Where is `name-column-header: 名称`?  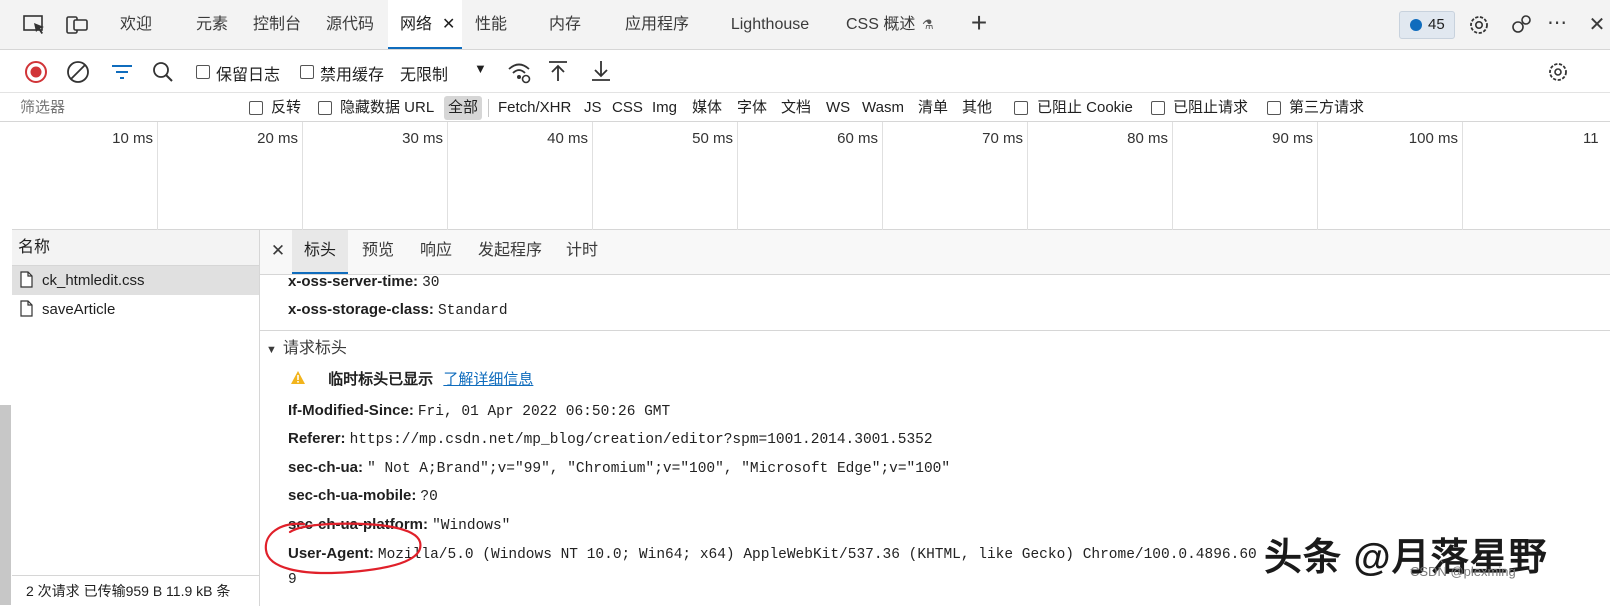
name-column-header: 名称 is located at coordinates (135, 248).